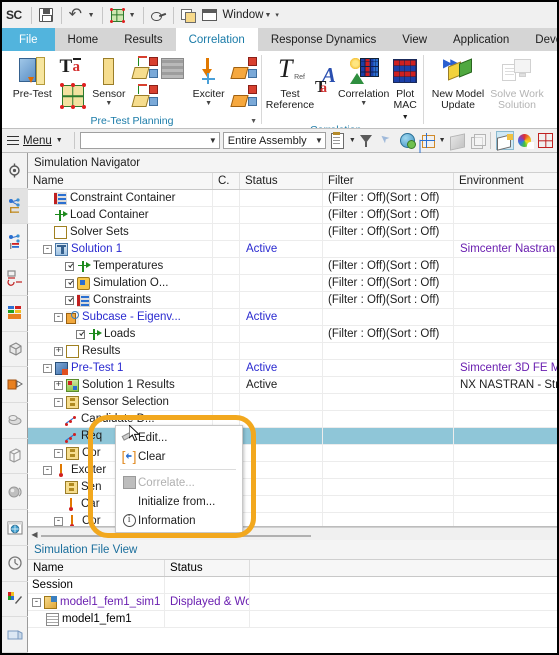 The image size is (559, 655). What do you see at coordinates (292, 351) in the screenshot?
I see `table-row: + Results` at bounding box center [292, 351].